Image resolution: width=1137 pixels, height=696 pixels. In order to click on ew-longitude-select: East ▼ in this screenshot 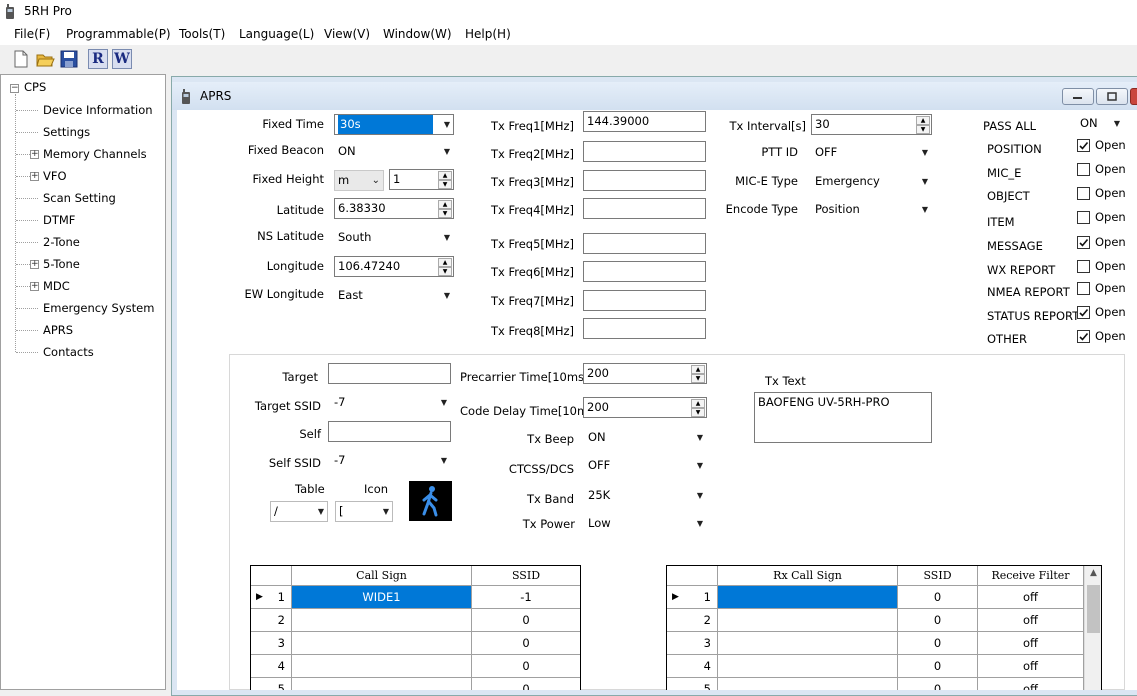, I will do `click(394, 295)`.